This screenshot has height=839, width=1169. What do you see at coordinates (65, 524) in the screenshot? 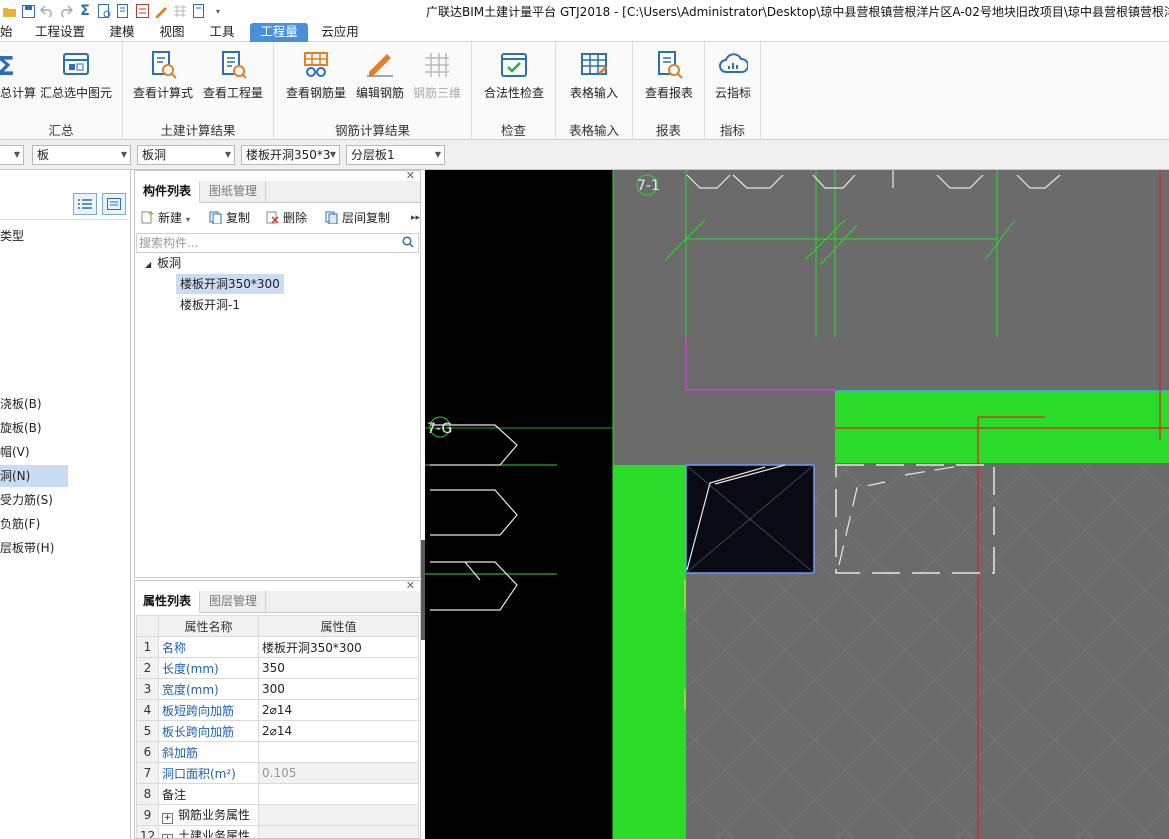
I see `nav-item-negative-rebar: 负筋(F)` at bounding box center [65, 524].